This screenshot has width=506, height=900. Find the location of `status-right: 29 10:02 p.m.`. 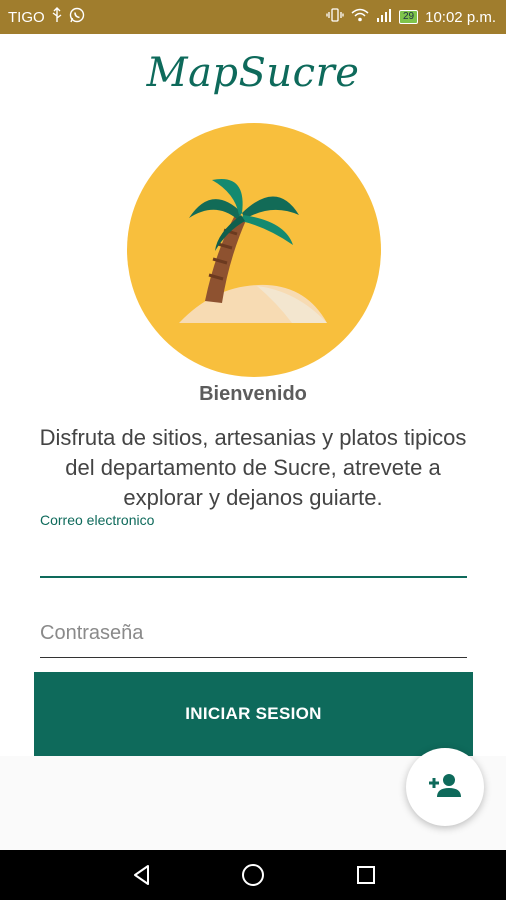

status-right: 29 10:02 p.m. is located at coordinates (411, 17).